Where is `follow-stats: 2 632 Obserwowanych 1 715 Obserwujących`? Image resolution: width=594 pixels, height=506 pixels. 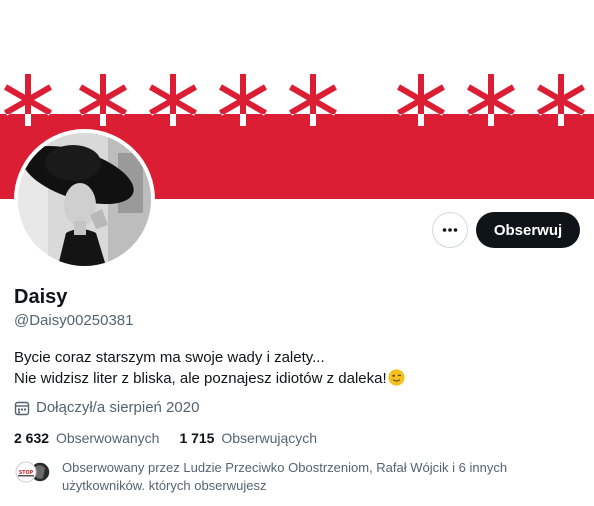 follow-stats: 2 632 Obserwowanych 1 715 Obserwujących is located at coordinates (175, 438).